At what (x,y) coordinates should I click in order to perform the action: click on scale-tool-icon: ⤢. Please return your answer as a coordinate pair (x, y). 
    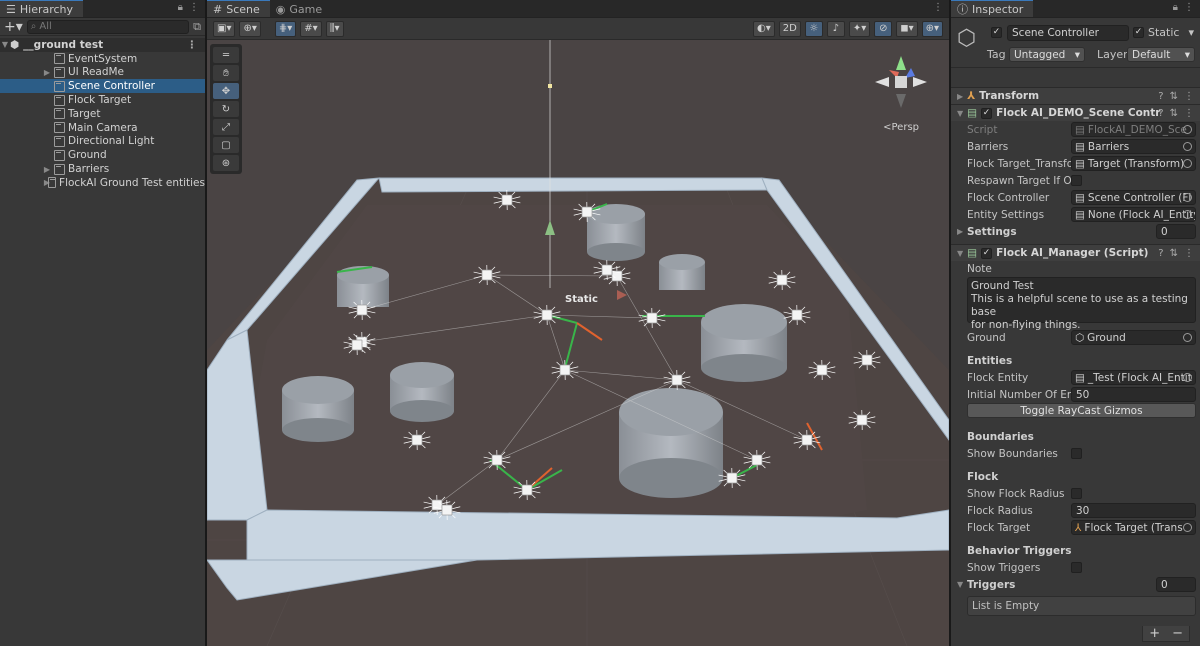
    Looking at the image, I should click on (226, 127).